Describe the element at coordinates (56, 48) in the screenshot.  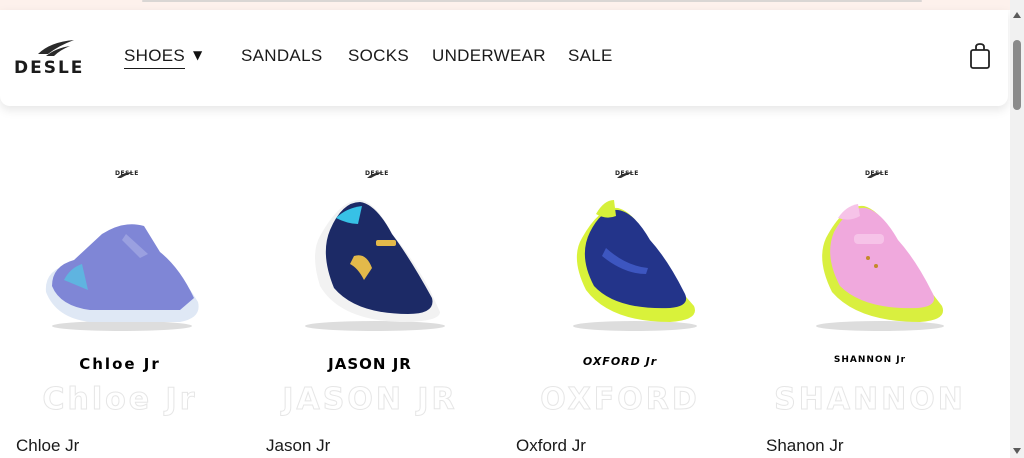
I see `brand-swoosh-icon` at that location.